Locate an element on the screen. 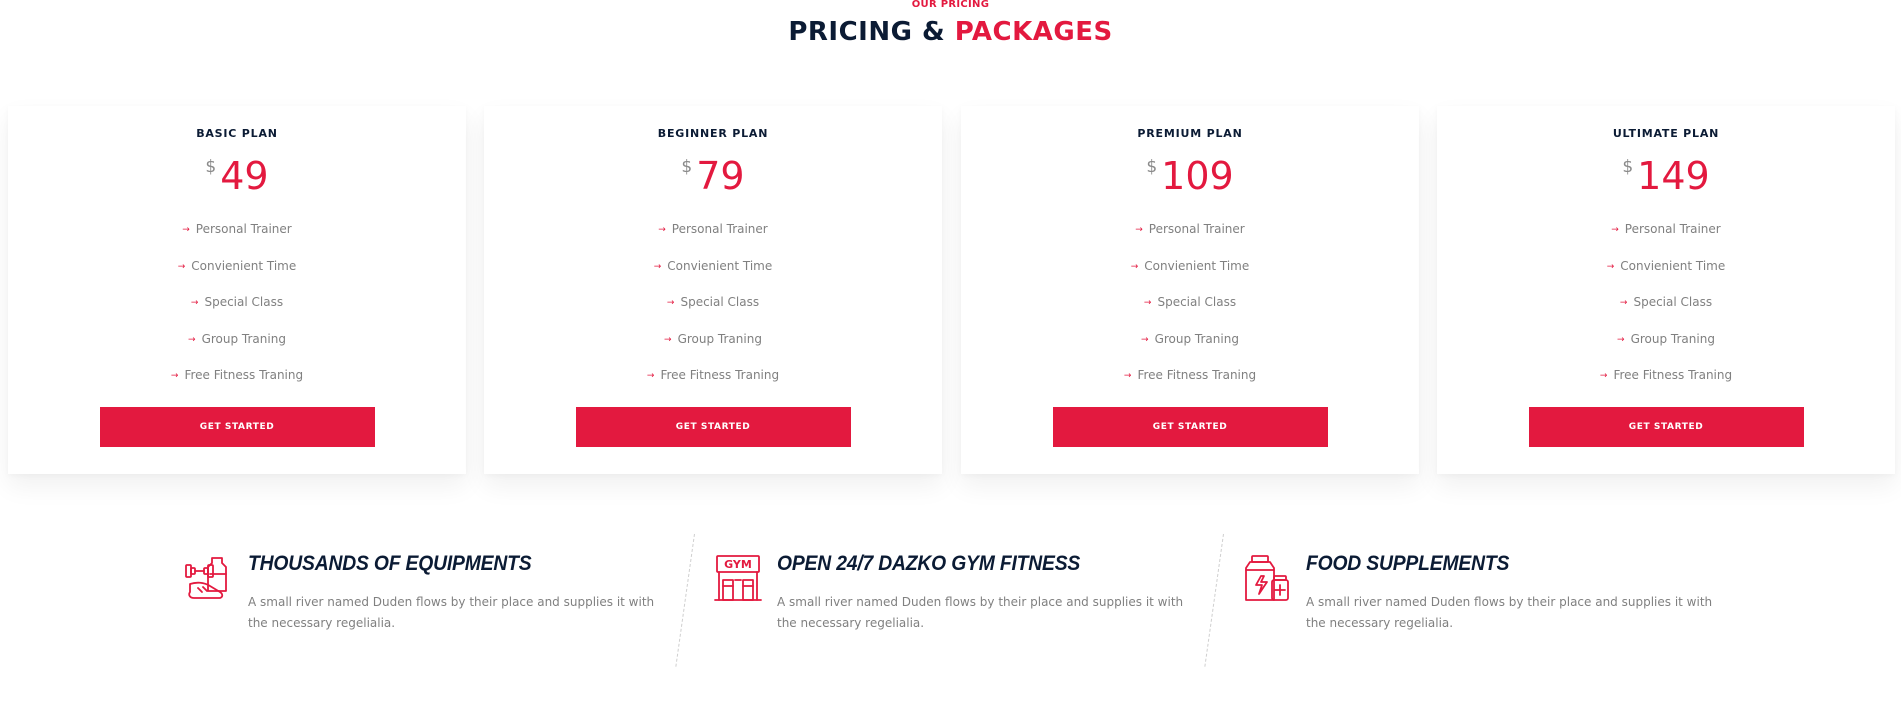  supplement-jar-icon is located at coordinates (1267, 578).